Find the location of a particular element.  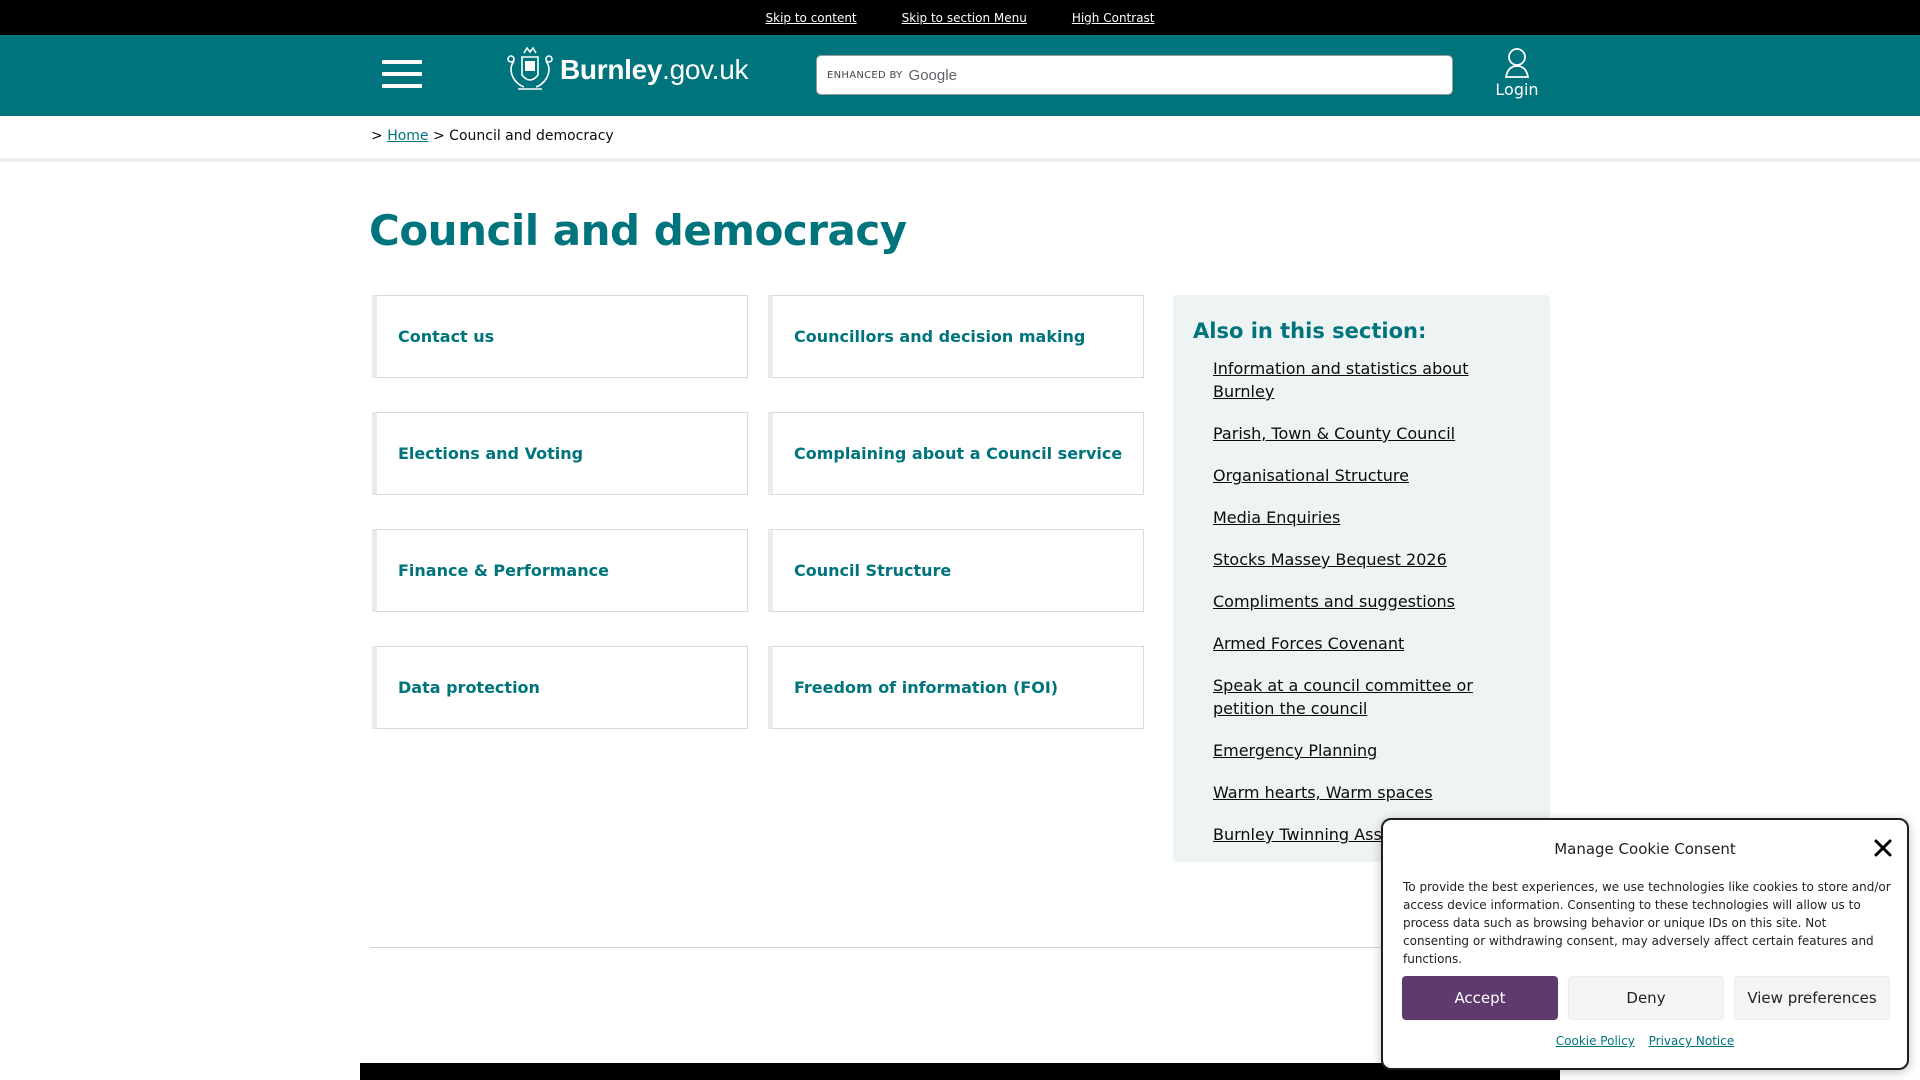

cookie-policy-links: Cookie Policy Privacy Notice is located at coordinates (1645, 1041).